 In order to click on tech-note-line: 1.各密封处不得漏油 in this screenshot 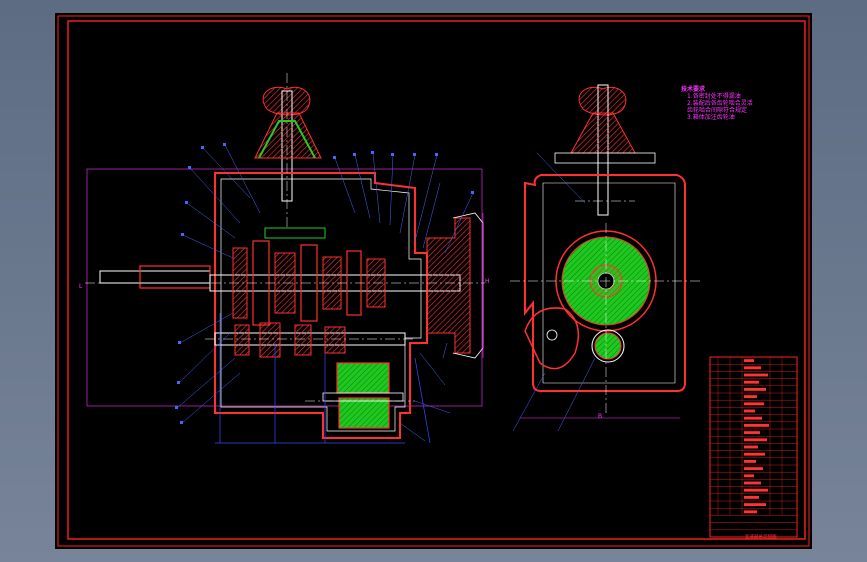, I will do `click(714, 96)`.